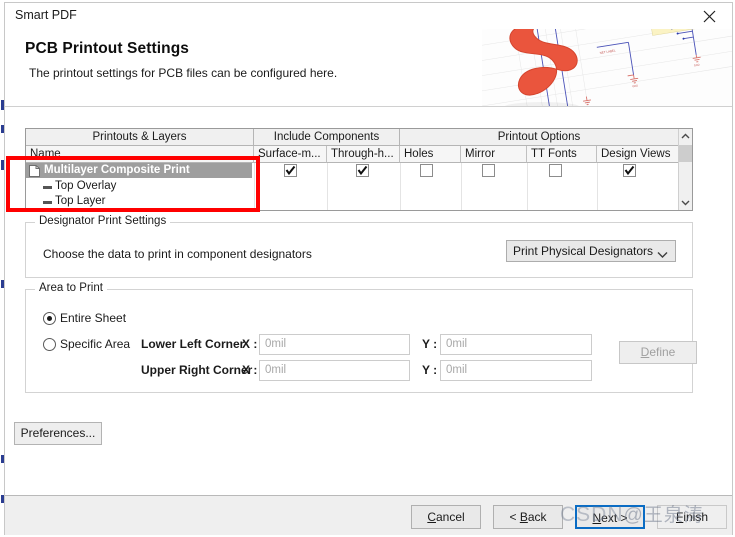 The width and height of the screenshot is (735, 537). I want to click on finish-label-rest: inish, so click(696, 517).